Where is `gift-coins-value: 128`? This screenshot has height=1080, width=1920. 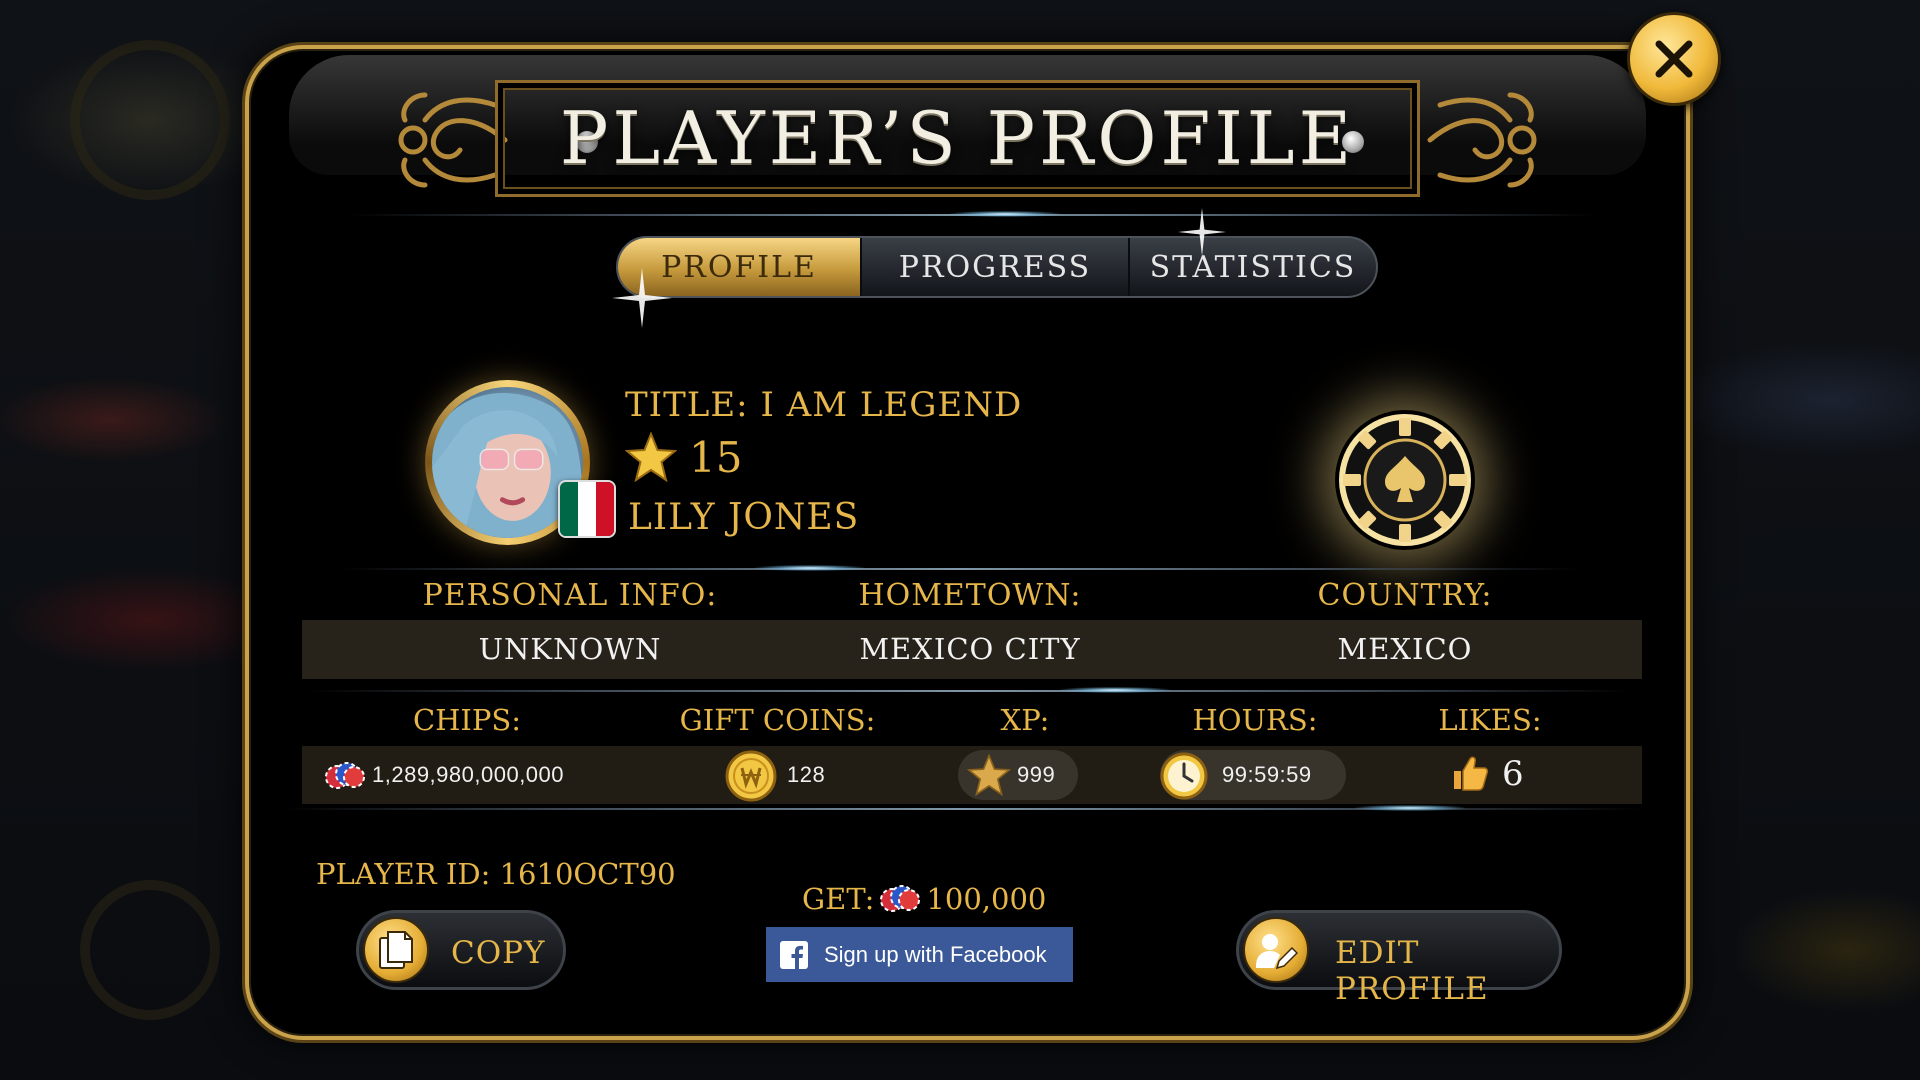 gift-coins-value: 128 is located at coordinates (806, 774).